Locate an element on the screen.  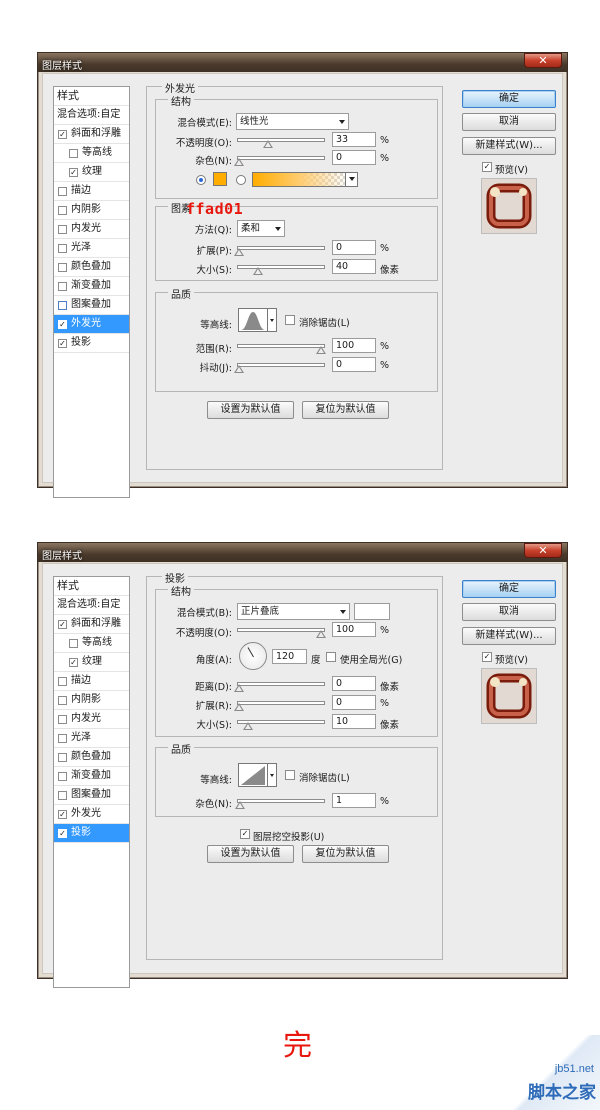
angle-input: 120 is located at coordinates (289, 656).